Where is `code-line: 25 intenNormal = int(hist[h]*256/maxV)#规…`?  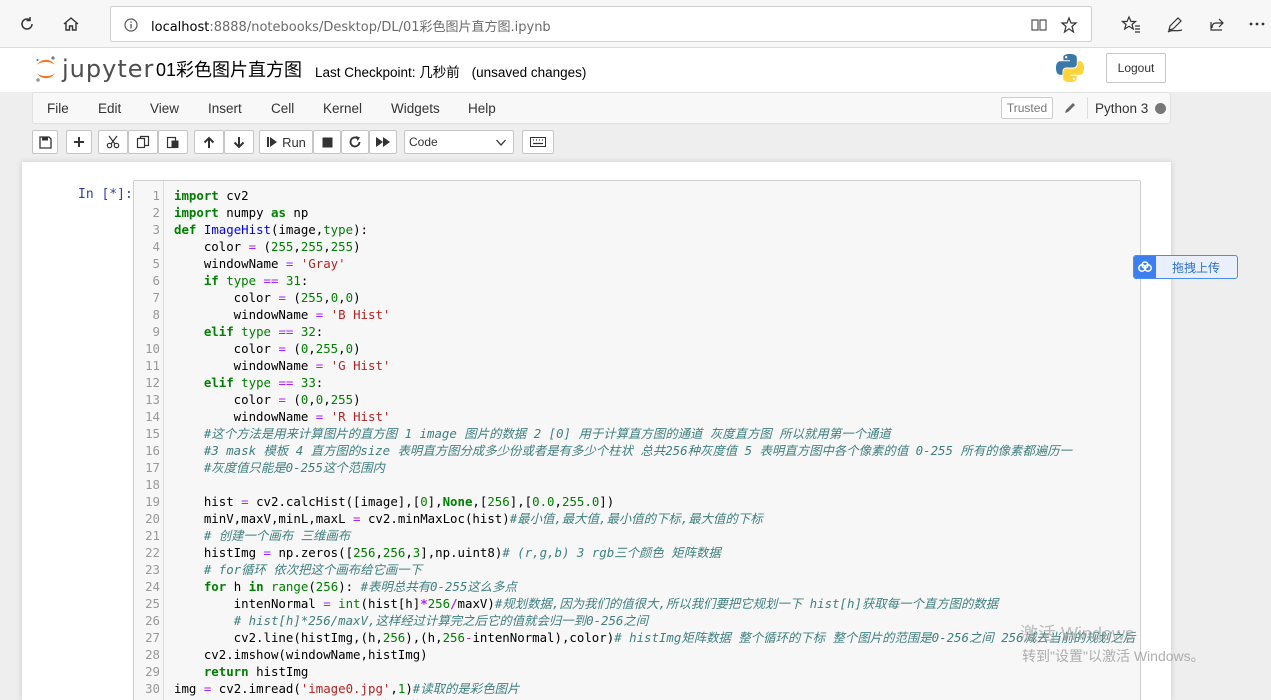 code-line: 25 intenNormal = int(hist[h]*256/maxV)#规… is located at coordinates (637, 603).